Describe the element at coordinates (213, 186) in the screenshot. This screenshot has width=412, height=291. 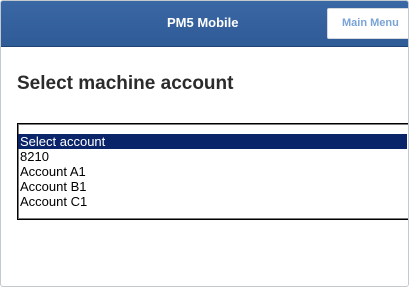
I see `account-option-b1: Account B1` at that location.